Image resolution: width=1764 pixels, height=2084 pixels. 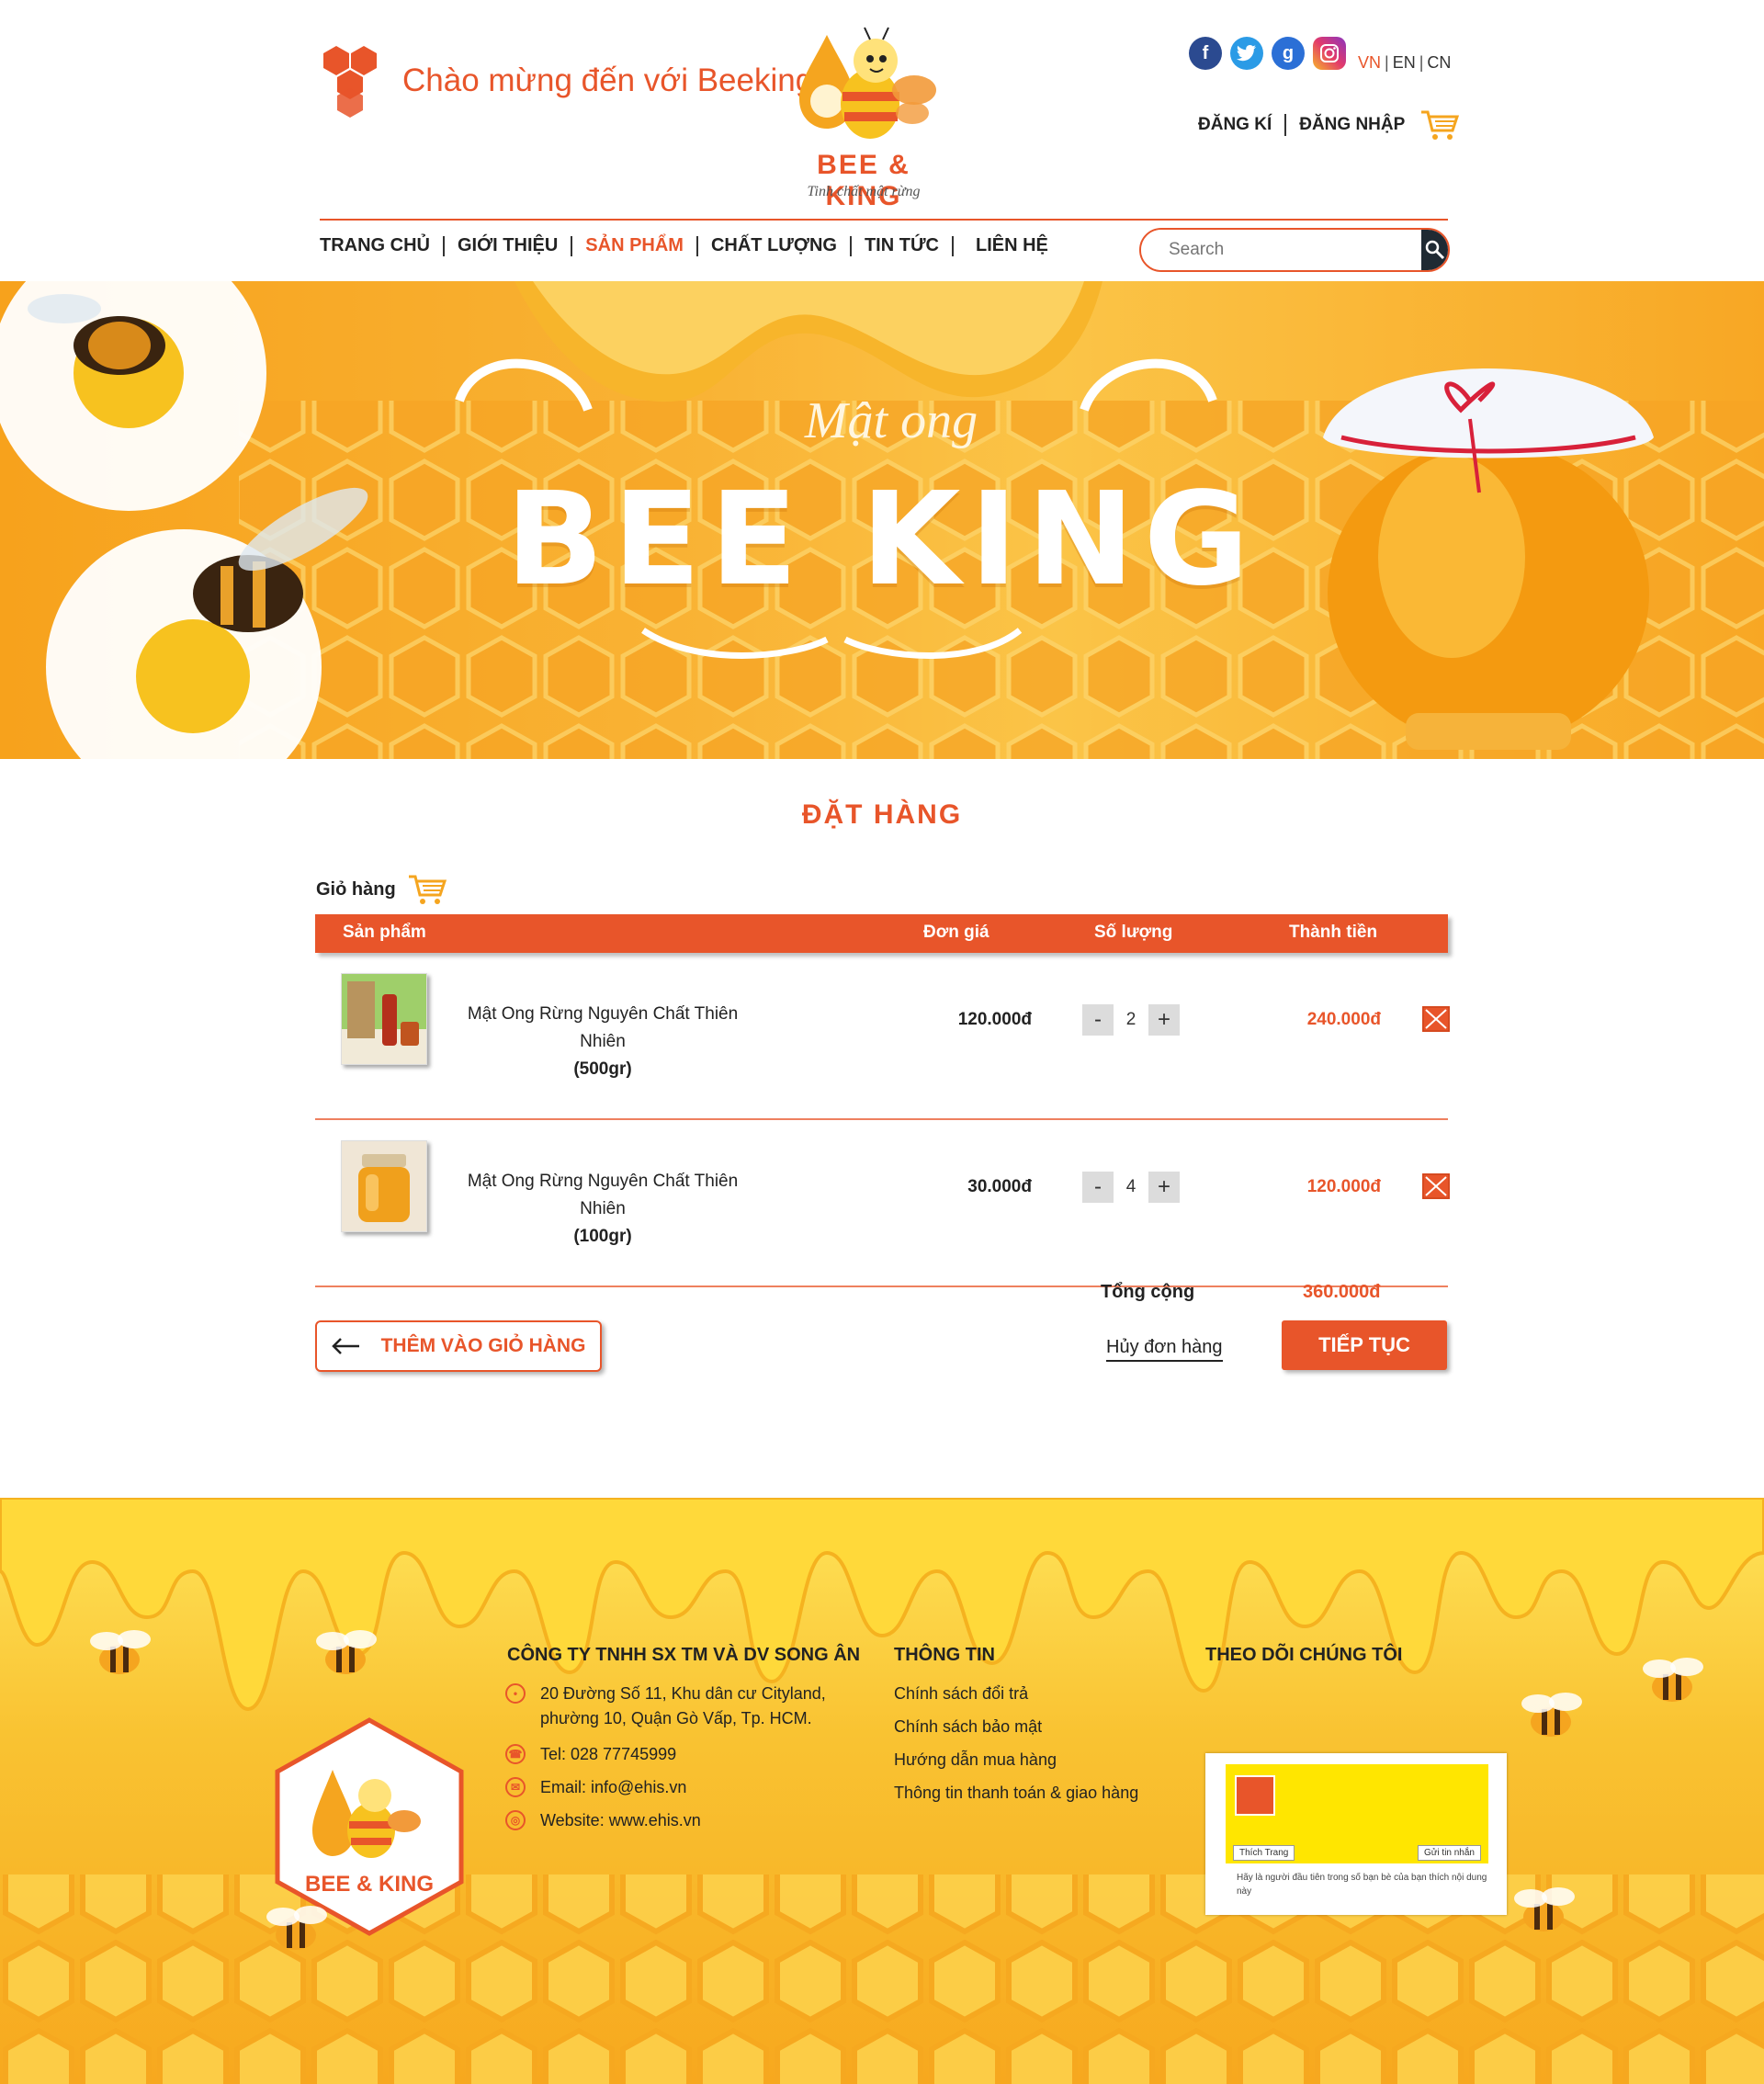 I want to click on line-total: 120.000đ, so click(x=1343, y=1186).